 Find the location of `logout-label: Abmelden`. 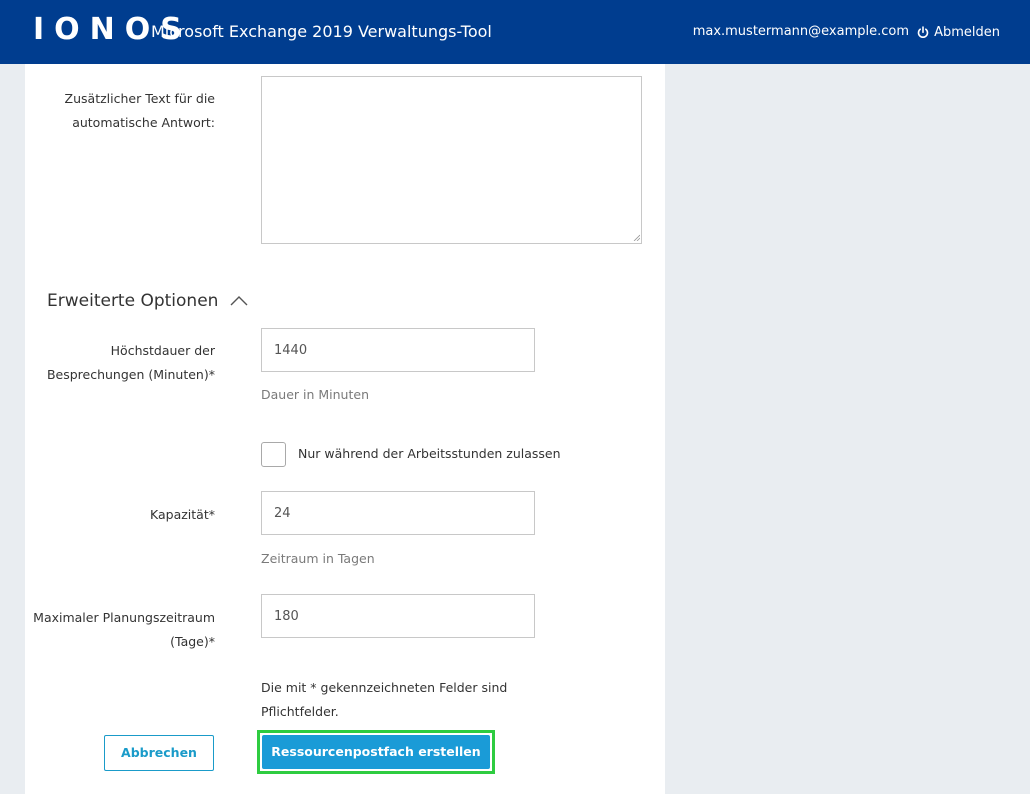

logout-label: Abmelden is located at coordinates (967, 32).